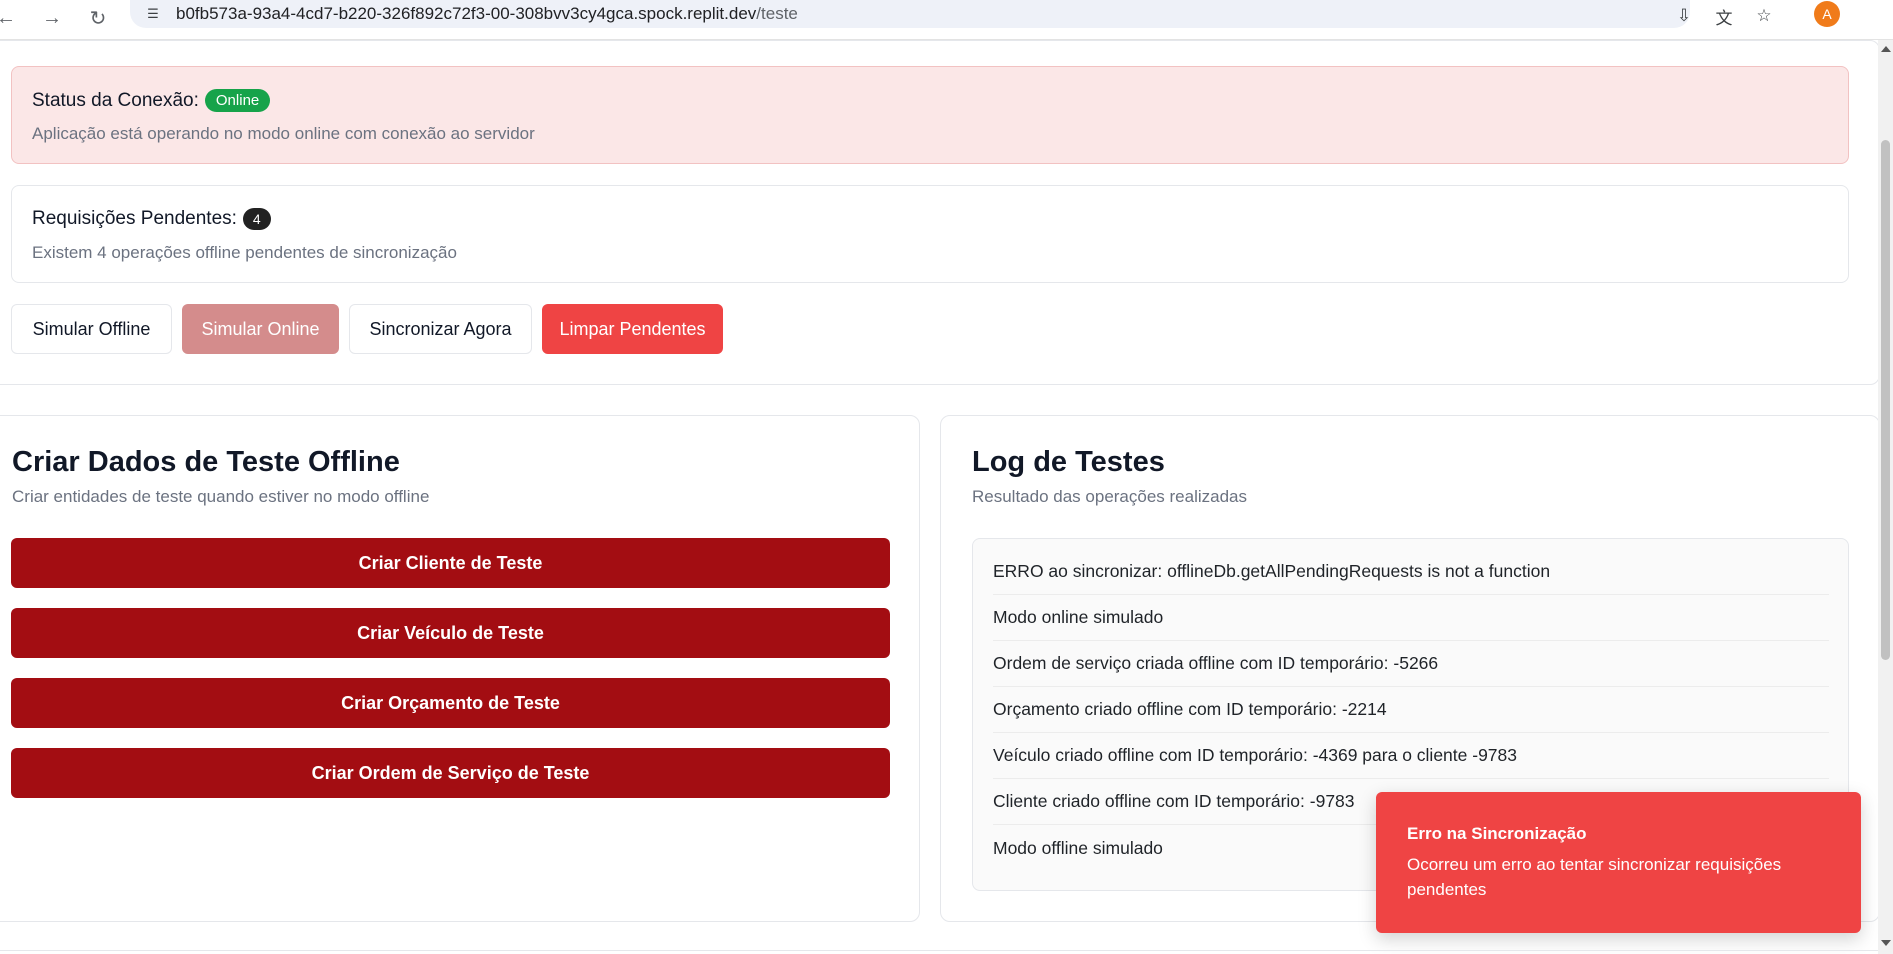 This screenshot has height=954, width=1893. What do you see at coordinates (1110, 496) in the screenshot?
I see `log-card-subtitle: Resultado das operações realizadas` at bounding box center [1110, 496].